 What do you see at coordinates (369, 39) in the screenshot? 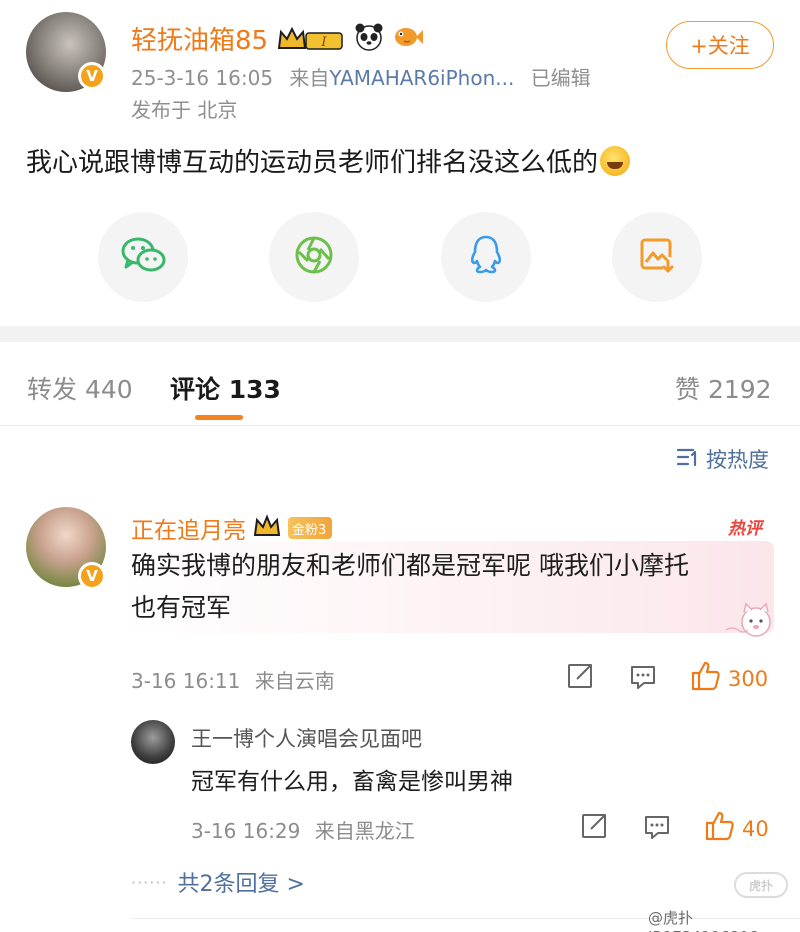
I see `panda-icon` at bounding box center [369, 39].